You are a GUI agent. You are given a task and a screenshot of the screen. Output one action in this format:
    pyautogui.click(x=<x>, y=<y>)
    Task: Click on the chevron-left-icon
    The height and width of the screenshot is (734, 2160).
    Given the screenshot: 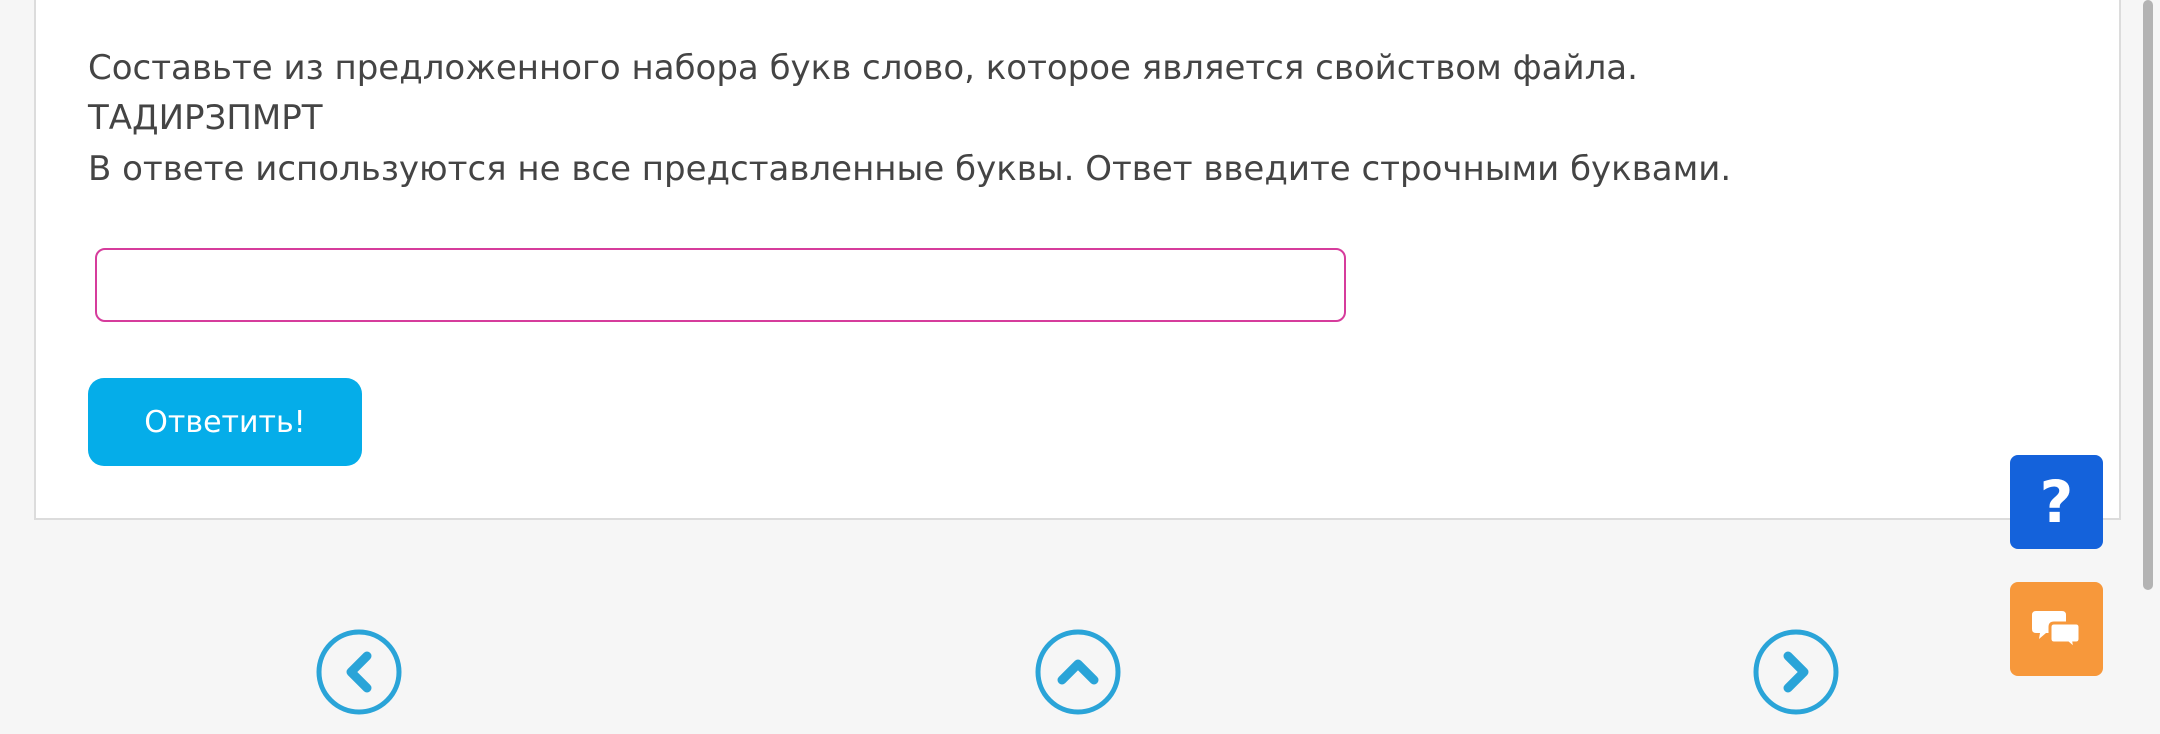 What is the action you would take?
    pyautogui.click(x=359, y=672)
    